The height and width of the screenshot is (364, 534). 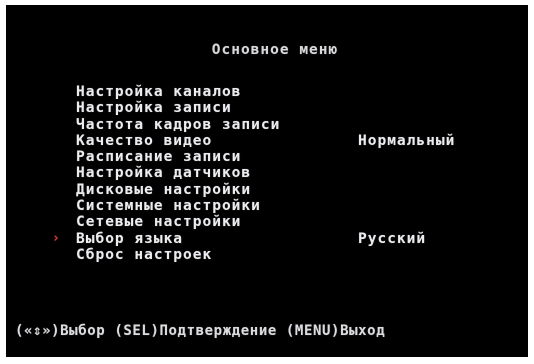 What do you see at coordinates (275, 50) in the screenshot?
I see `menu-title: Основное меню` at bounding box center [275, 50].